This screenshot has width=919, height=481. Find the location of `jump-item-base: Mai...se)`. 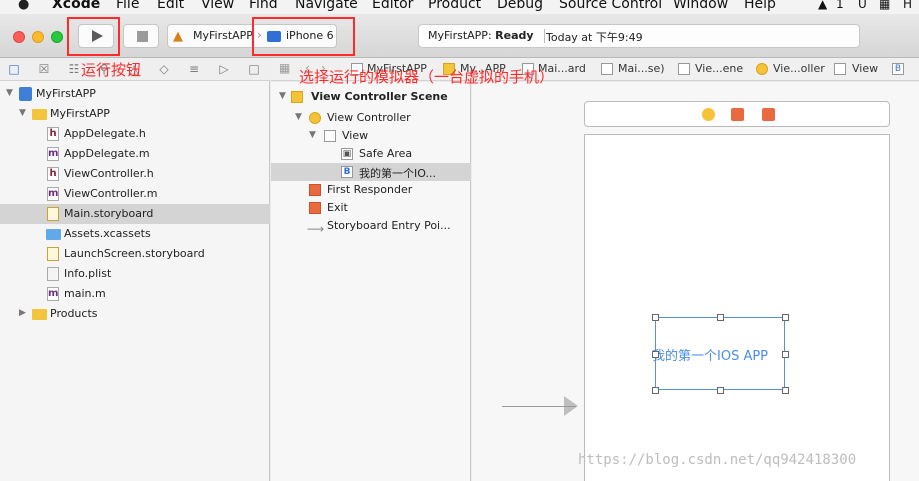

jump-item-base: Mai...se) is located at coordinates (641, 68).